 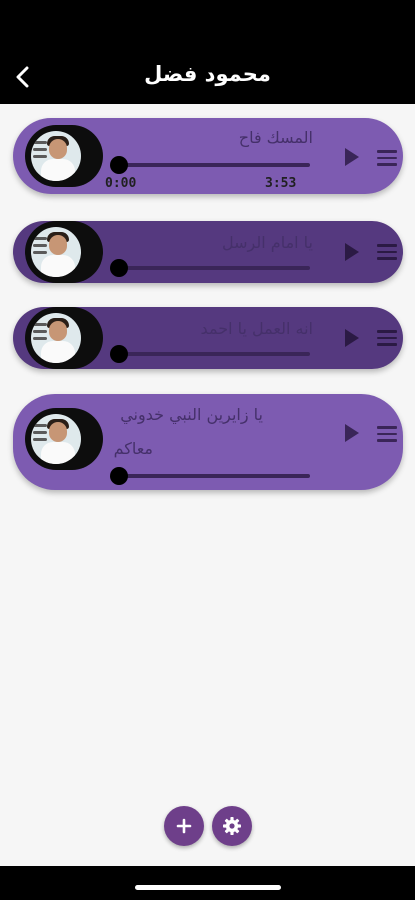 I want to click on track-title: يا زايرين النبي خدوني, so click(x=191, y=414).